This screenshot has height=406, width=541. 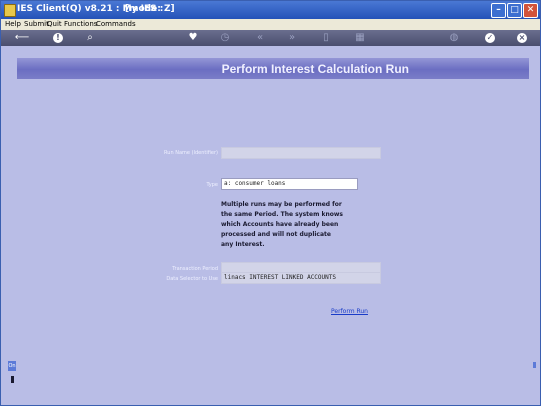 I want to click on run-name-label: Run Name (Identifier), so click(x=191, y=153).